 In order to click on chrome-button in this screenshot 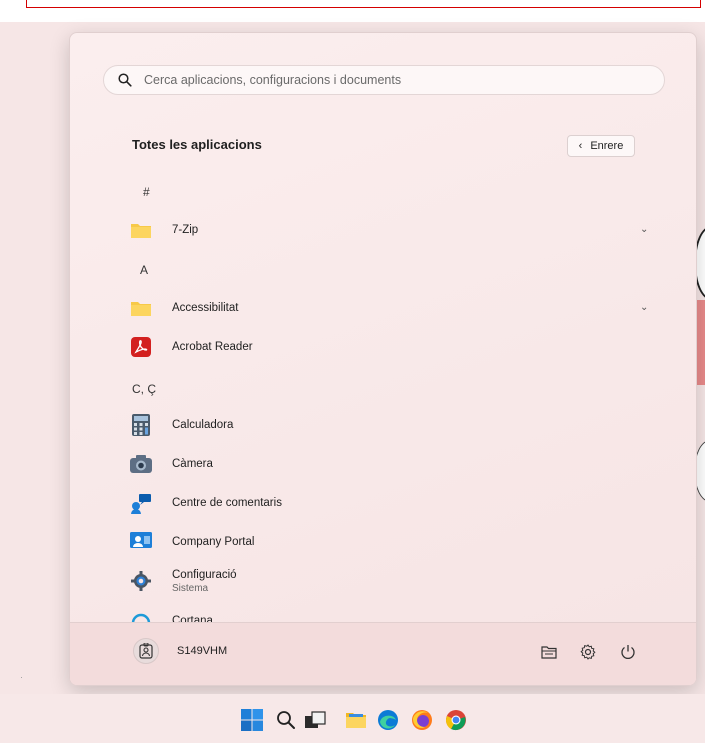, I will do `click(456, 720)`.